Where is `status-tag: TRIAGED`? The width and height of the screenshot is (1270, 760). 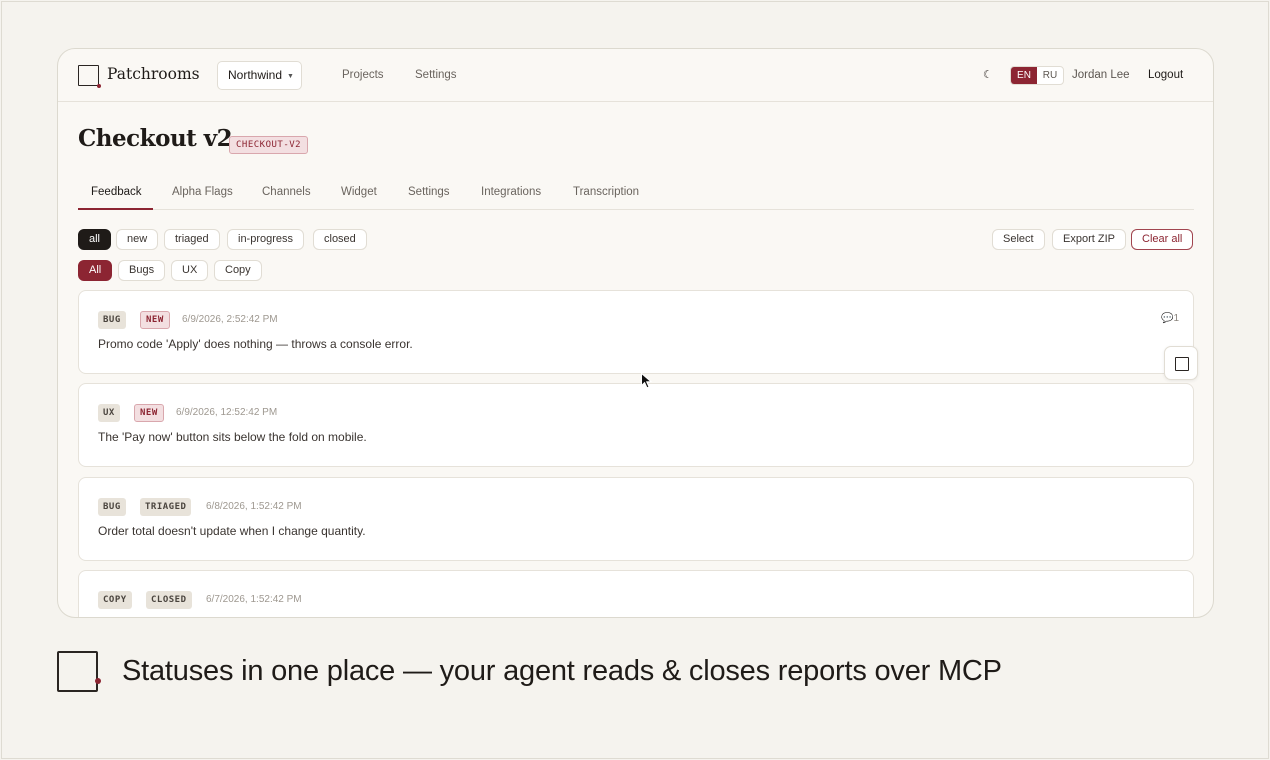 status-tag: TRIAGED is located at coordinates (166, 507).